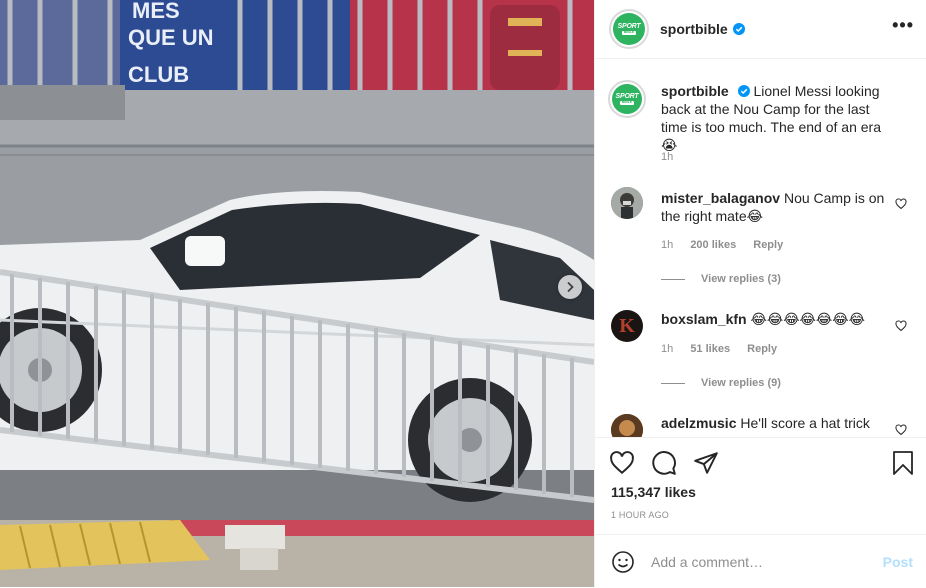  What do you see at coordinates (903, 463) in the screenshot?
I see `bookmark-icon` at bounding box center [903, 463].